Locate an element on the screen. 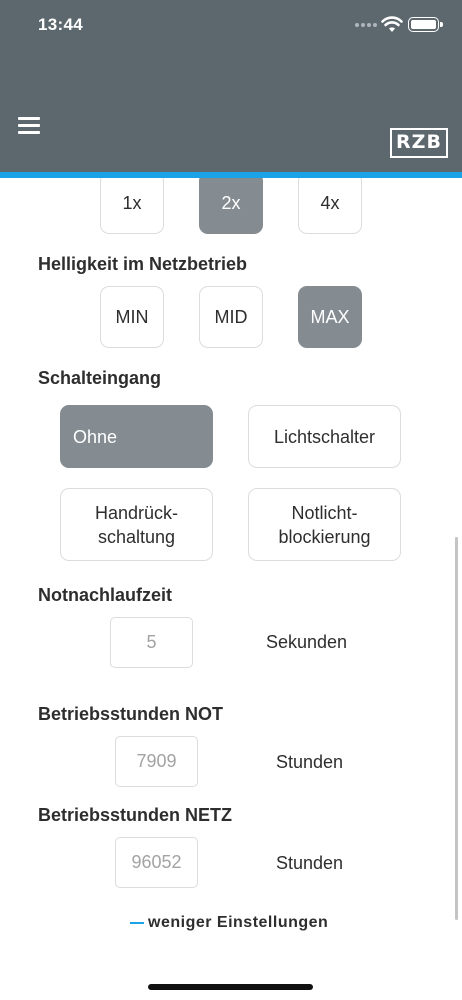 The height and width of the screenshot is (1000, 462). status-time: 13:44 is located at coordinates (60, 24).